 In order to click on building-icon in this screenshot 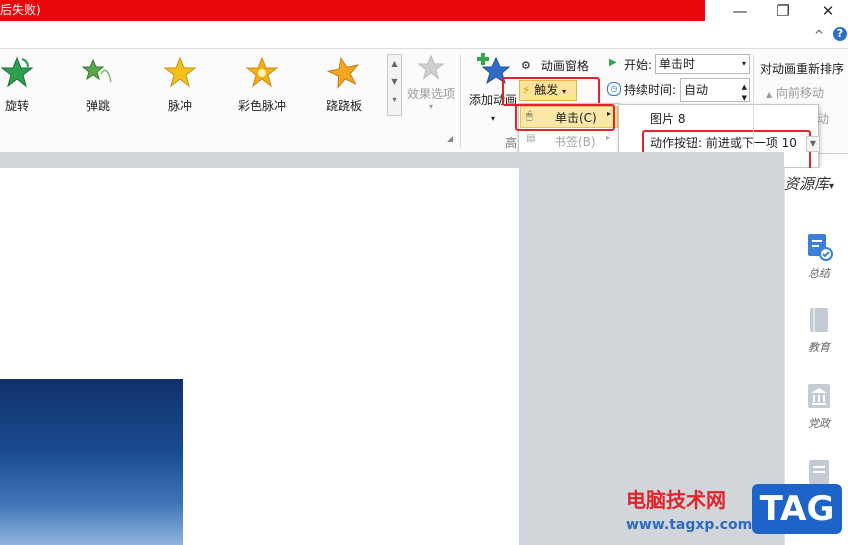, I will do `click(819, 396)`.